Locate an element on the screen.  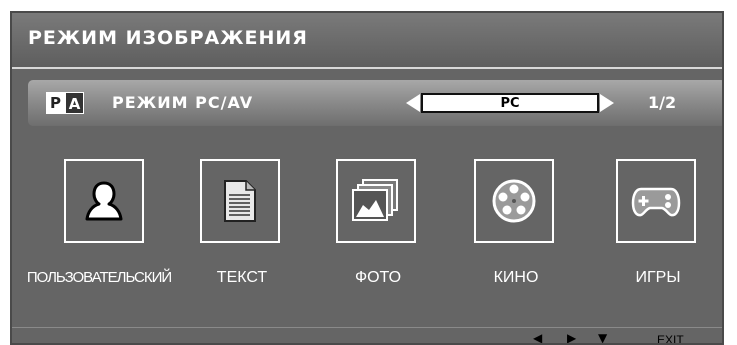
mode-tile-text is located at coordinates (240, 201).